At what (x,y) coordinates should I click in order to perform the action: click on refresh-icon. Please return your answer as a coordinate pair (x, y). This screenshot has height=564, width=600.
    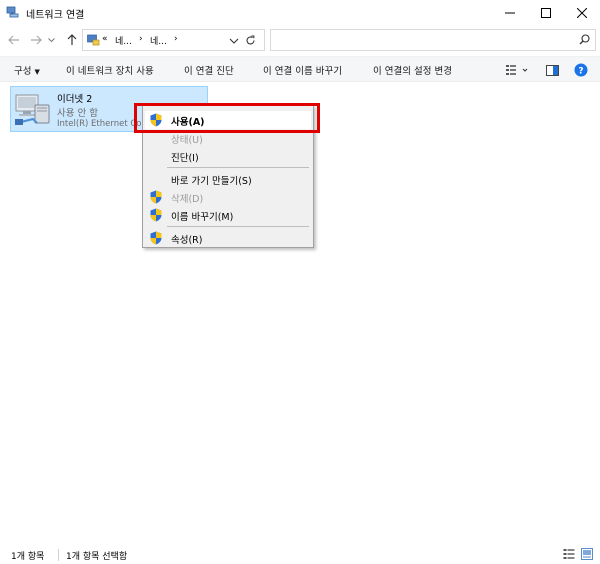
    Looking at the image, I should click on (250, 39).